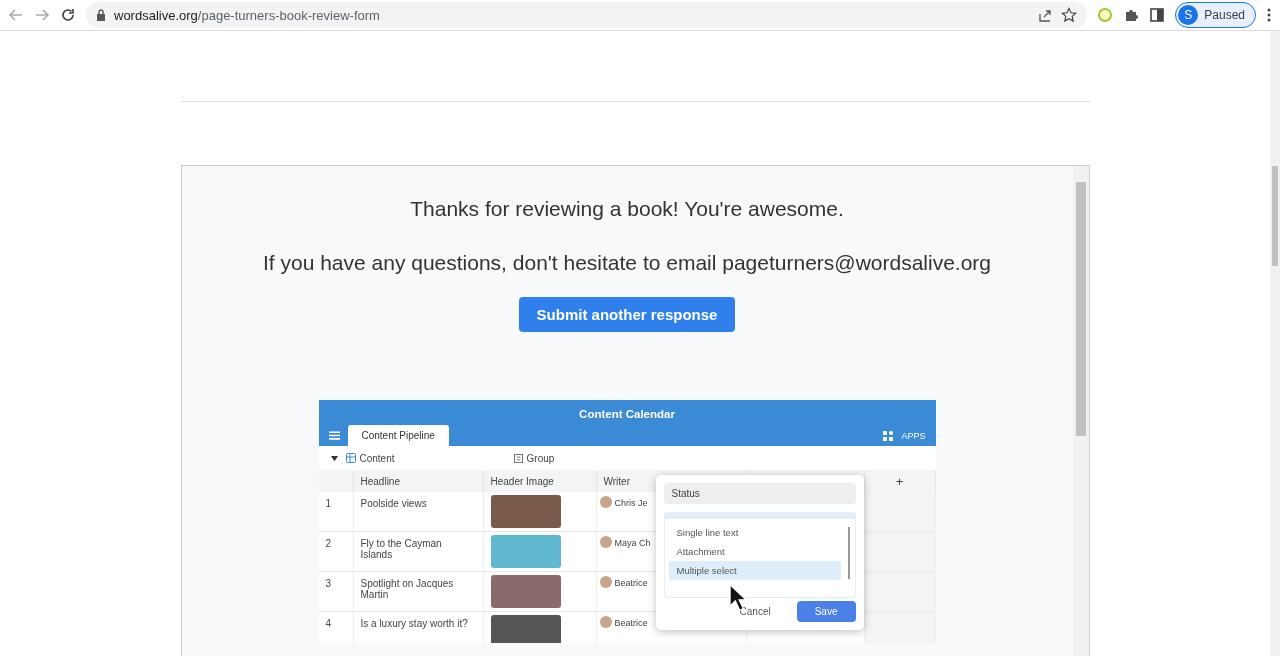  Describe the element at coordinates (336, 552) in the screenshot. I see `row-number: 2` at that location.